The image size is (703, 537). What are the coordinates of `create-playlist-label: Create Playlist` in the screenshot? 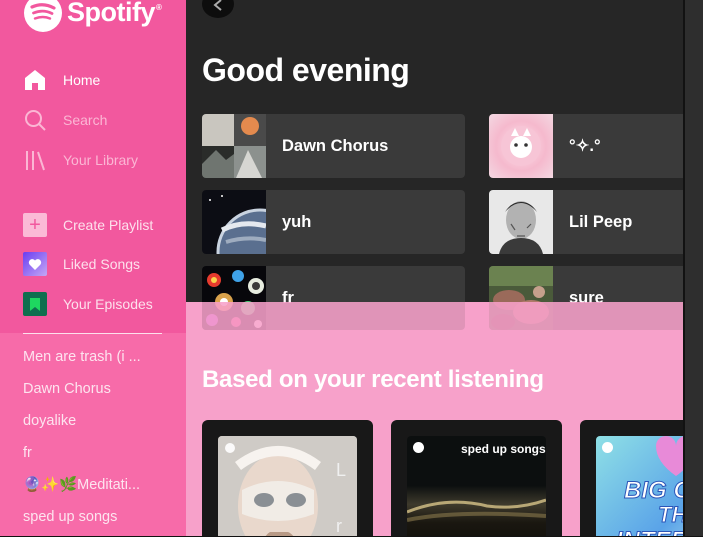 It's located at (108, 225).